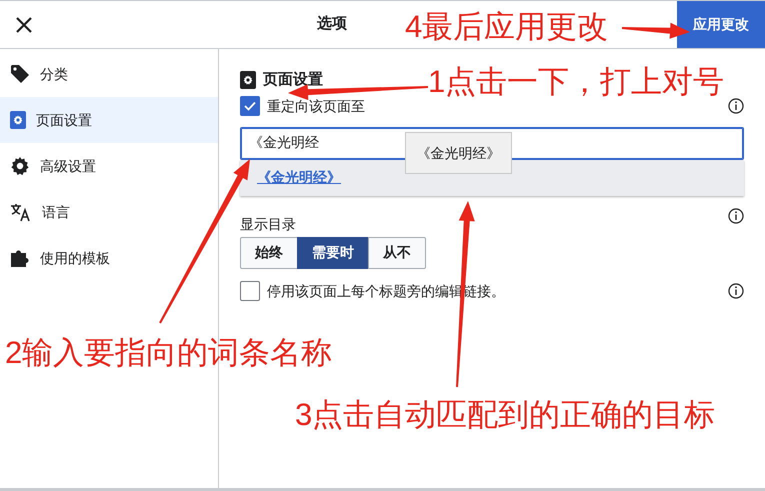 This screenshot has width=765, height=491. Describe the element at coordinates (109, 212) in the screenshot. I see `sidebar-item: 语言` at that location.